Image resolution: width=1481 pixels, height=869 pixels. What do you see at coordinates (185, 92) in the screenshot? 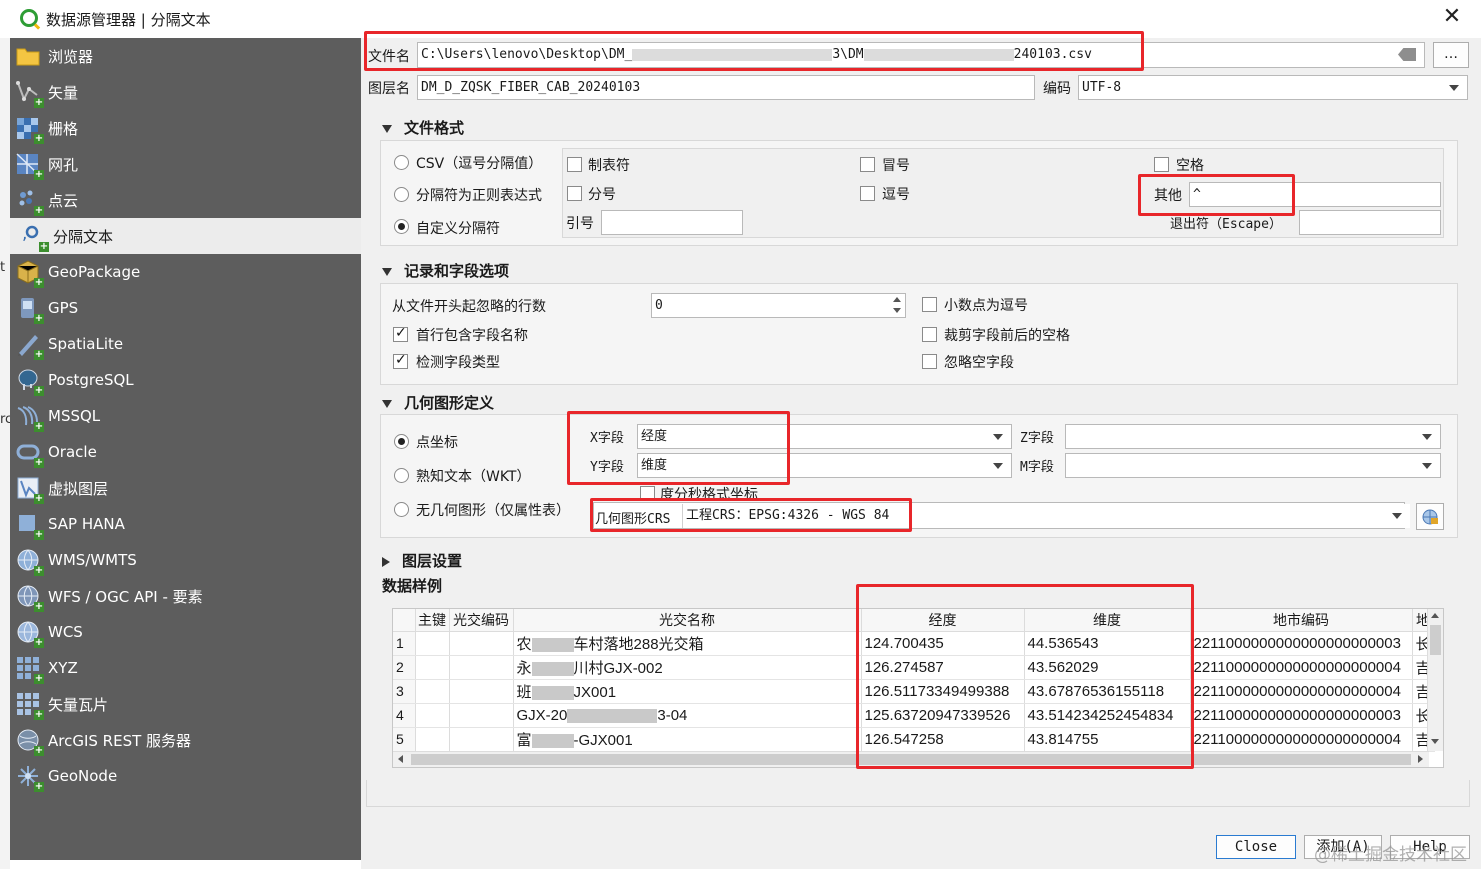
I see `sidebar-item-vector: + 矢量` at bounding box center [185, 92].